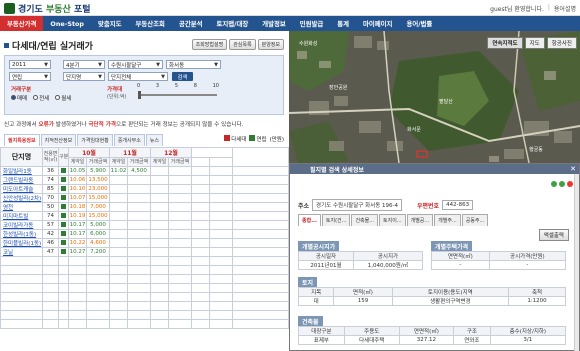 The height and width of the screenshot is (351, 580). Describe the element at coordinates (472, 331) in the screenshot. I see `th-structure: 구조` at that location.